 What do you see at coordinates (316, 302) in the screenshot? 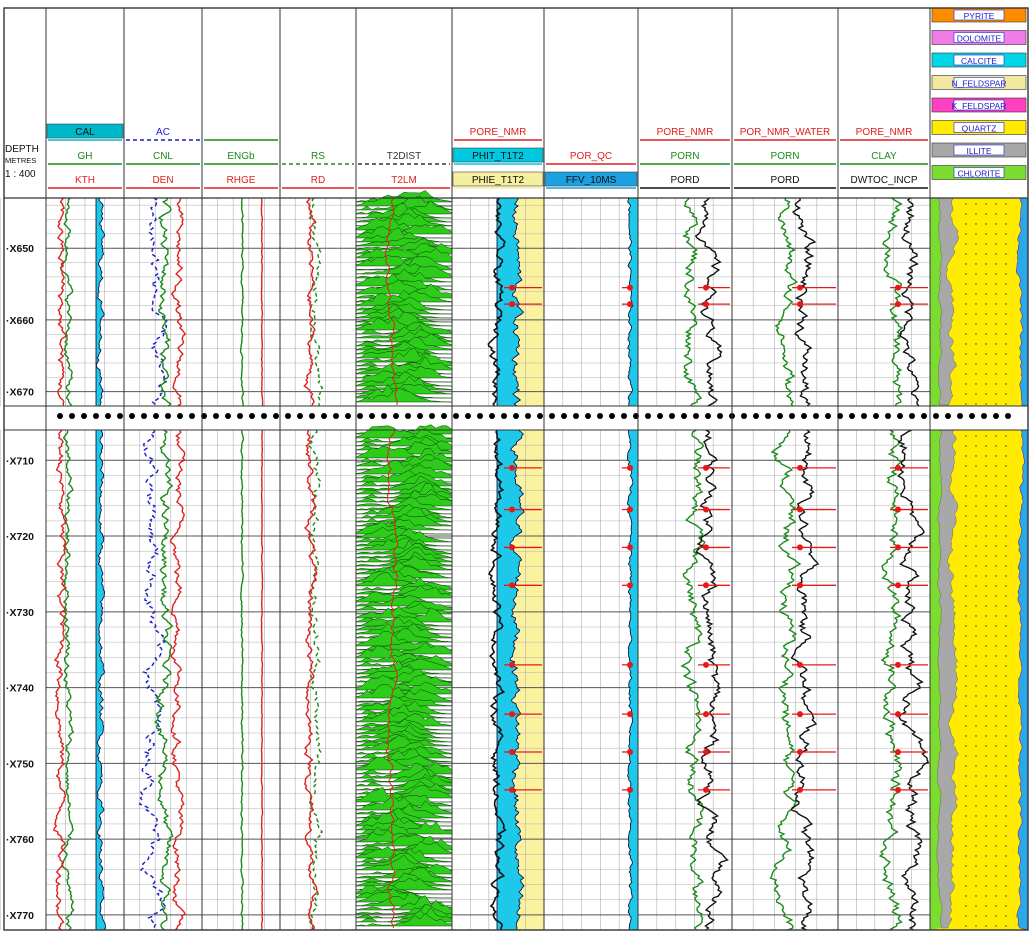
I see `rs-curve` at bounding box center [316, 302].